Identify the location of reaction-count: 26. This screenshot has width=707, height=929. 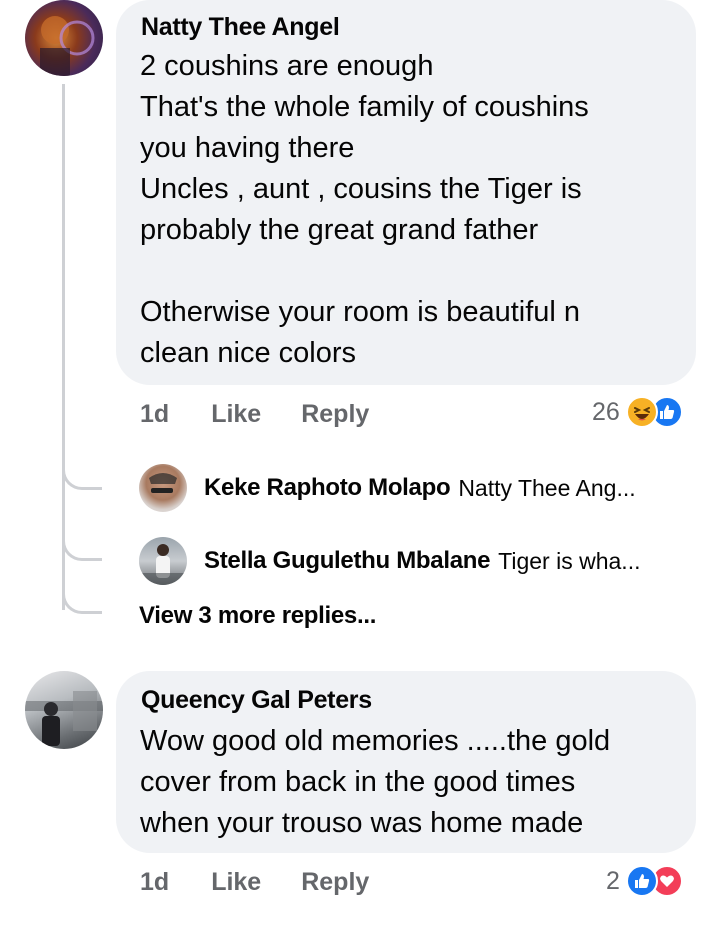
(606, 411).